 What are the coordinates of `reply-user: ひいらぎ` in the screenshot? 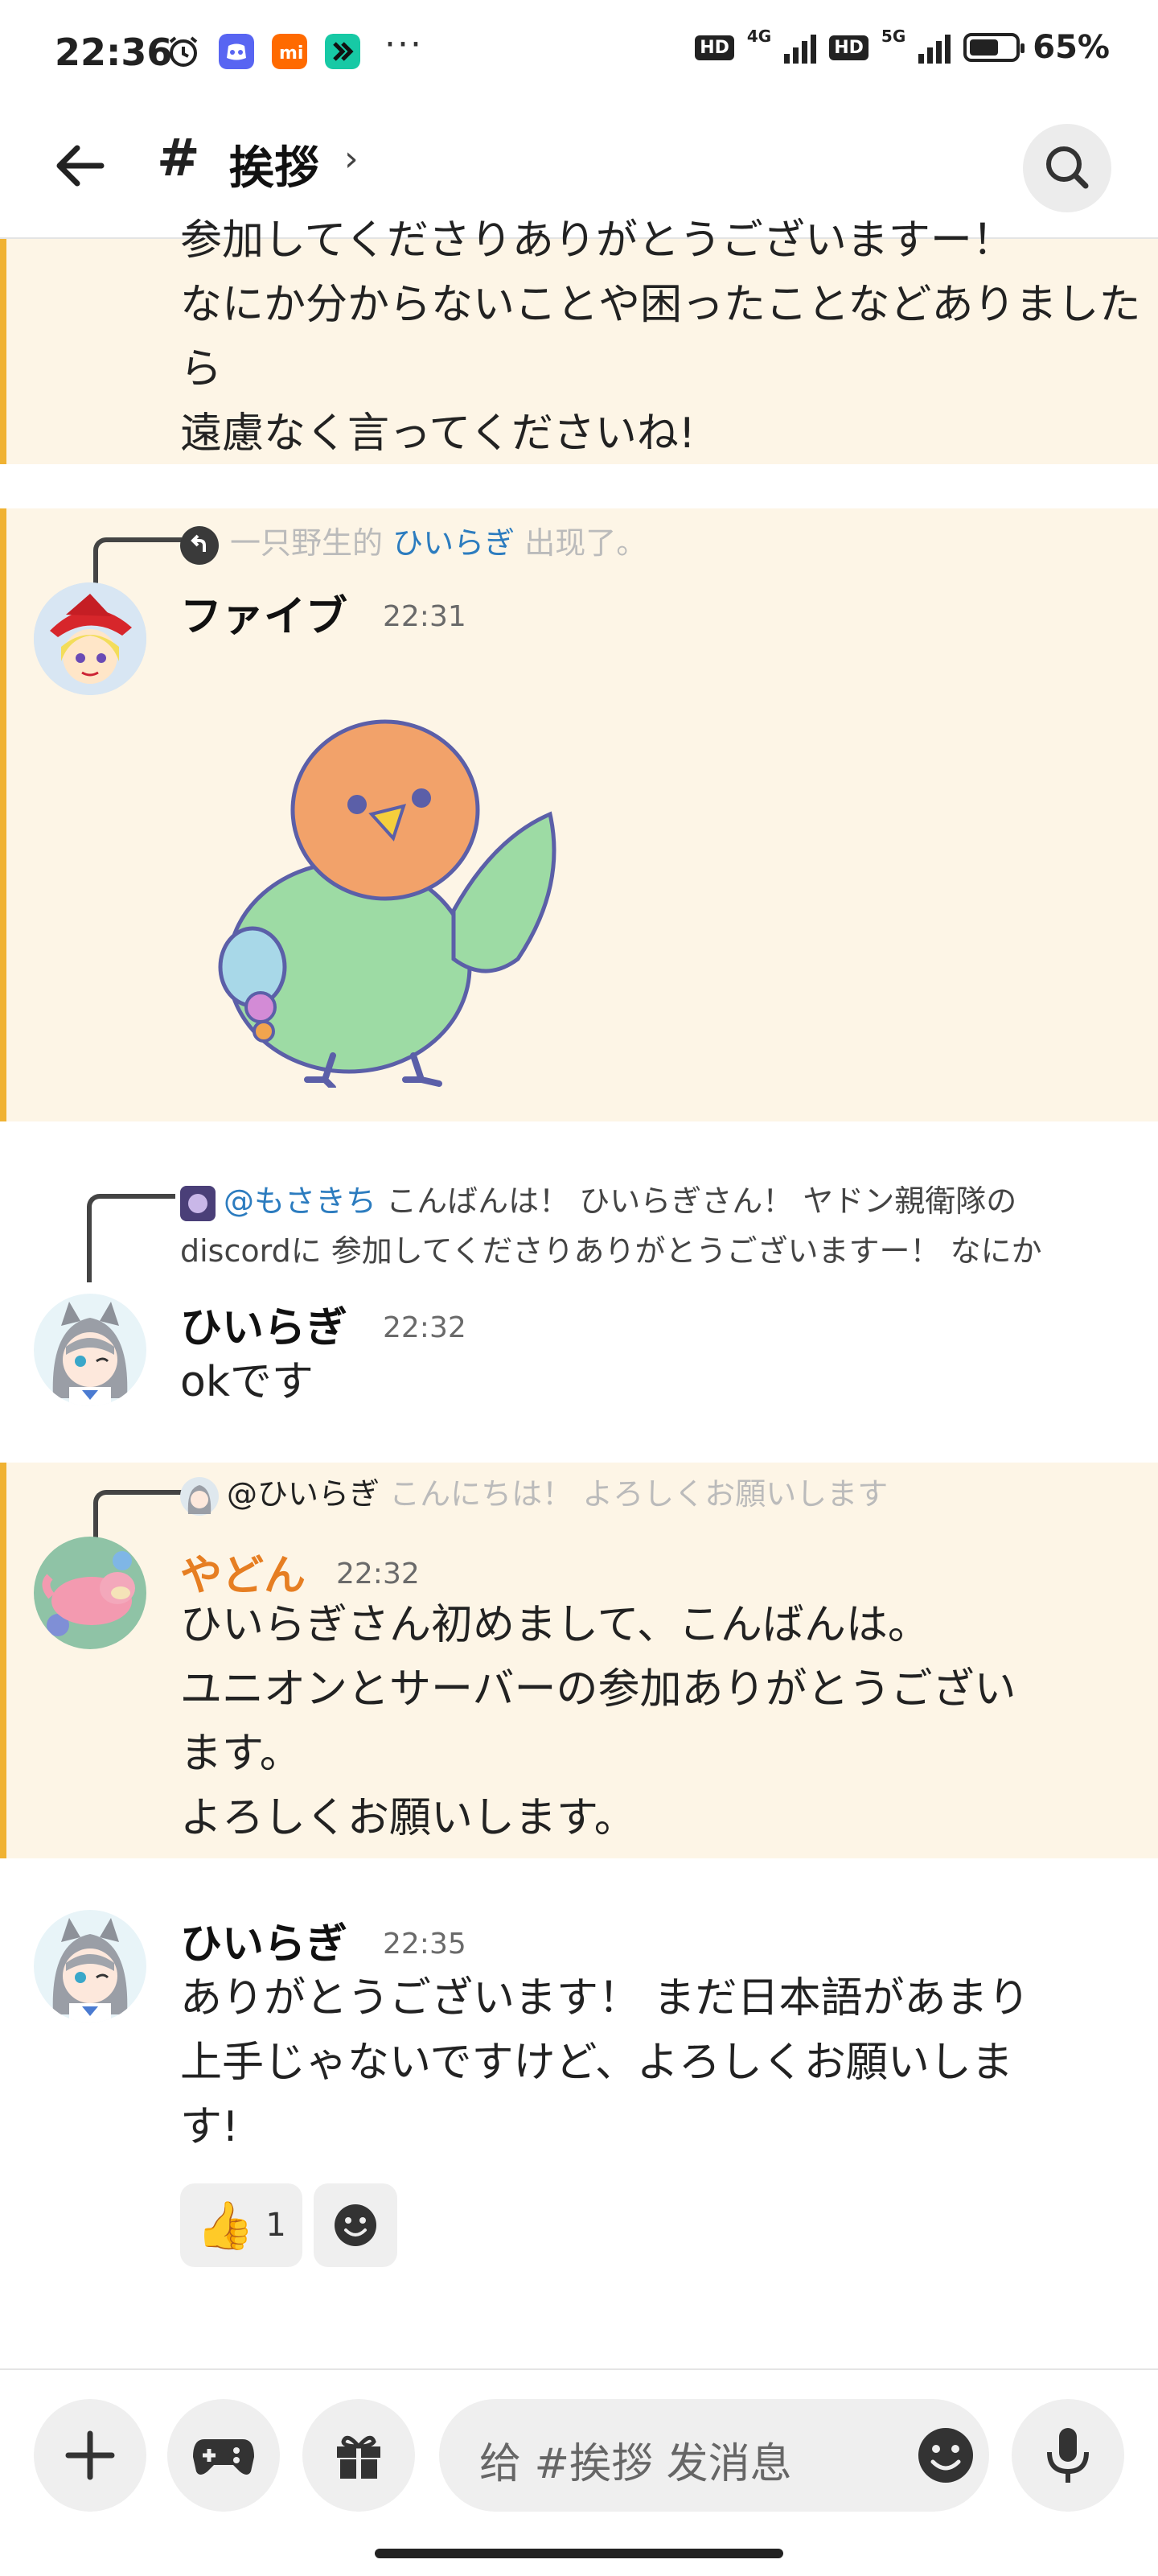 It's located at (454, 543).